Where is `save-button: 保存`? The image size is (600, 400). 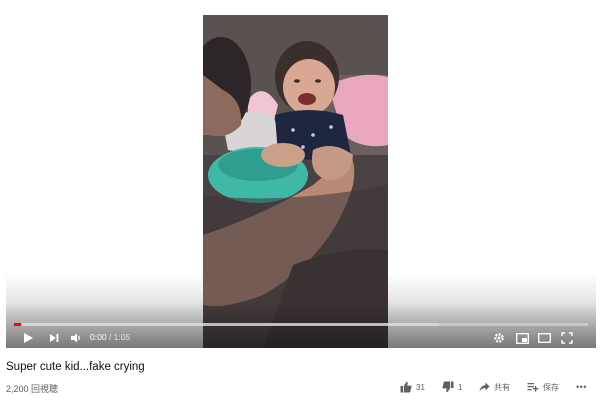
save-button: 保存 is located at coordinates (543, 387).